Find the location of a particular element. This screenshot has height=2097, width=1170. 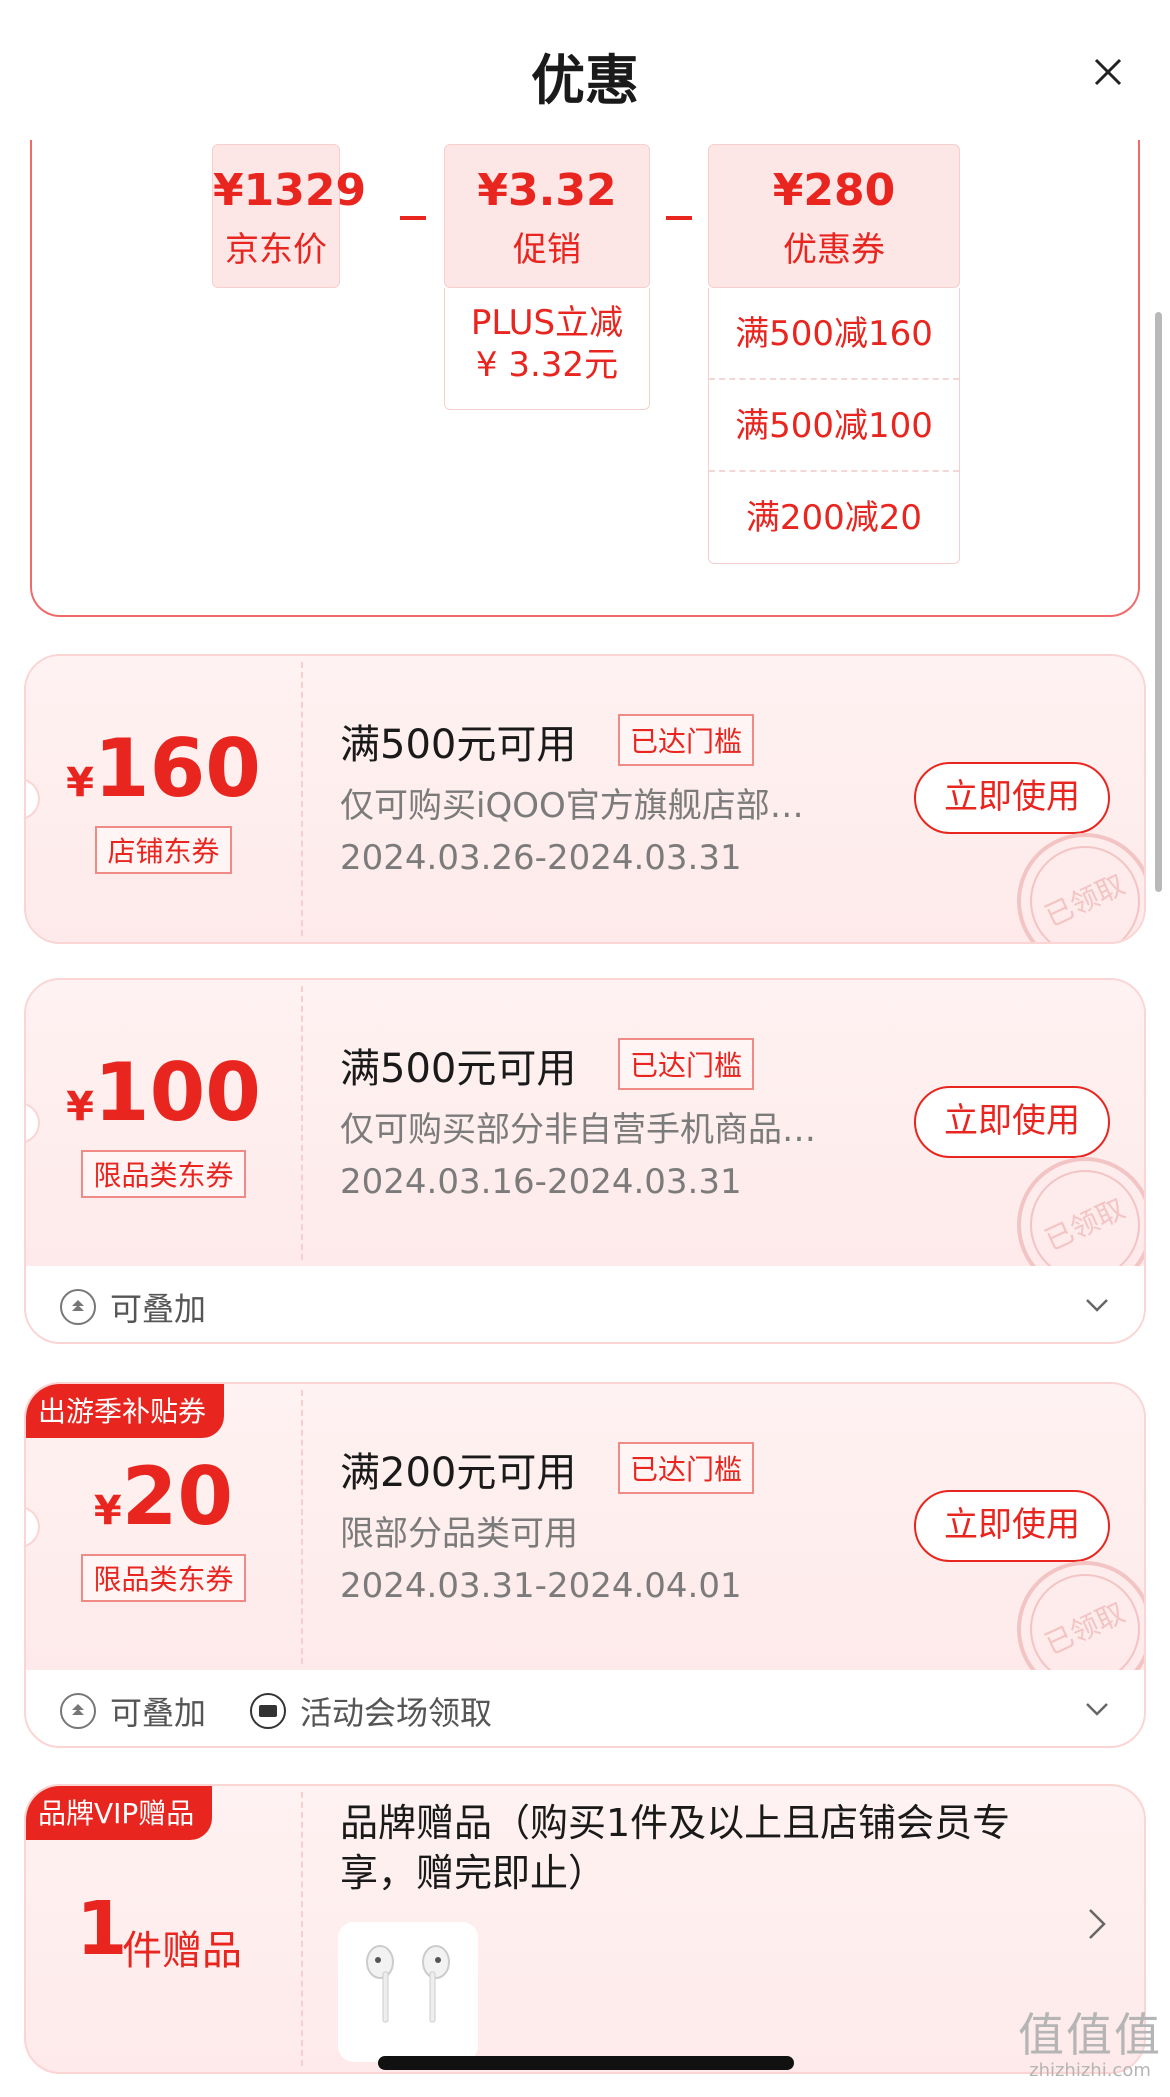

gift-thumbnail is located at coordinates (408, 1992).